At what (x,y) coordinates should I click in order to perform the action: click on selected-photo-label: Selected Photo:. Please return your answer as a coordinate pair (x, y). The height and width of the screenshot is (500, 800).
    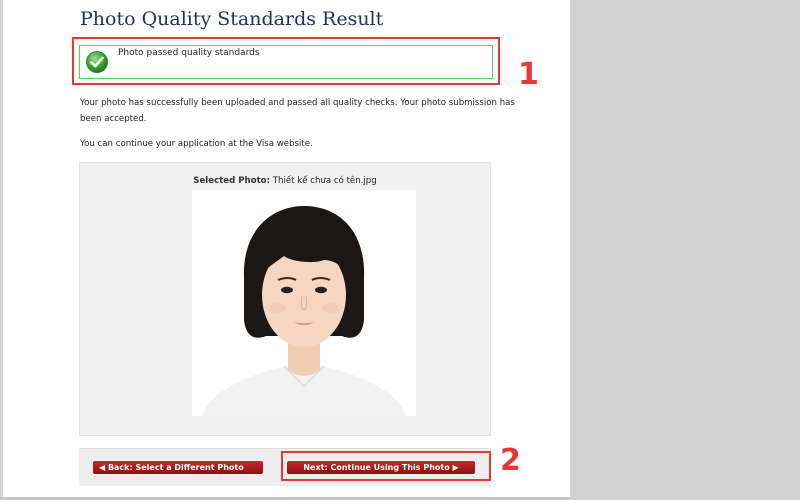
    Looking at the image, I should click on (232, 181).